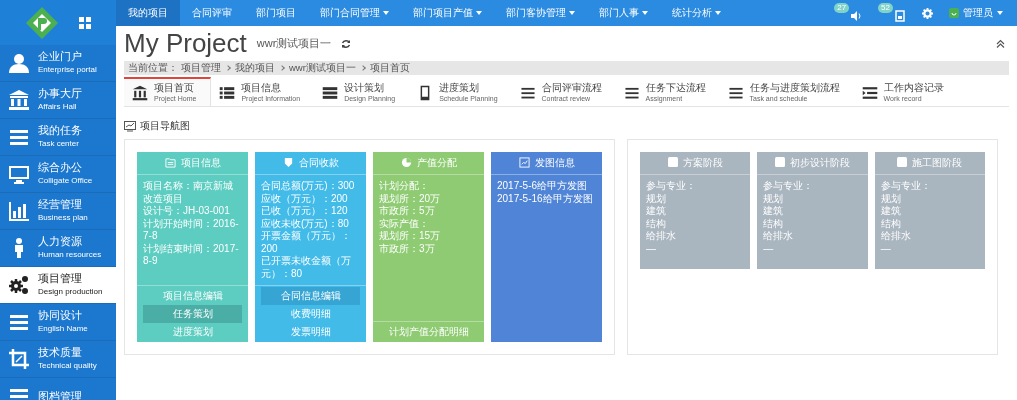 The image size is (1017, 400). Describe the element at coordinates (191, 230) in the screenshot. I see `card-text: 计划开始时间：2016-7-8` at that location.